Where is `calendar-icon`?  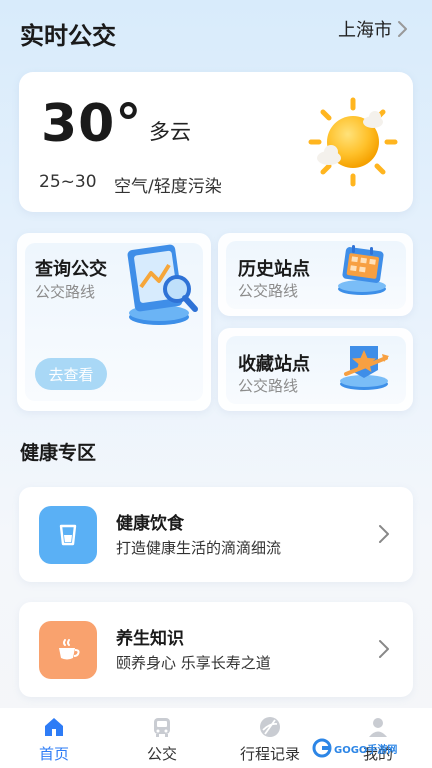
calendar-icon is located at coordinates (362, 270).